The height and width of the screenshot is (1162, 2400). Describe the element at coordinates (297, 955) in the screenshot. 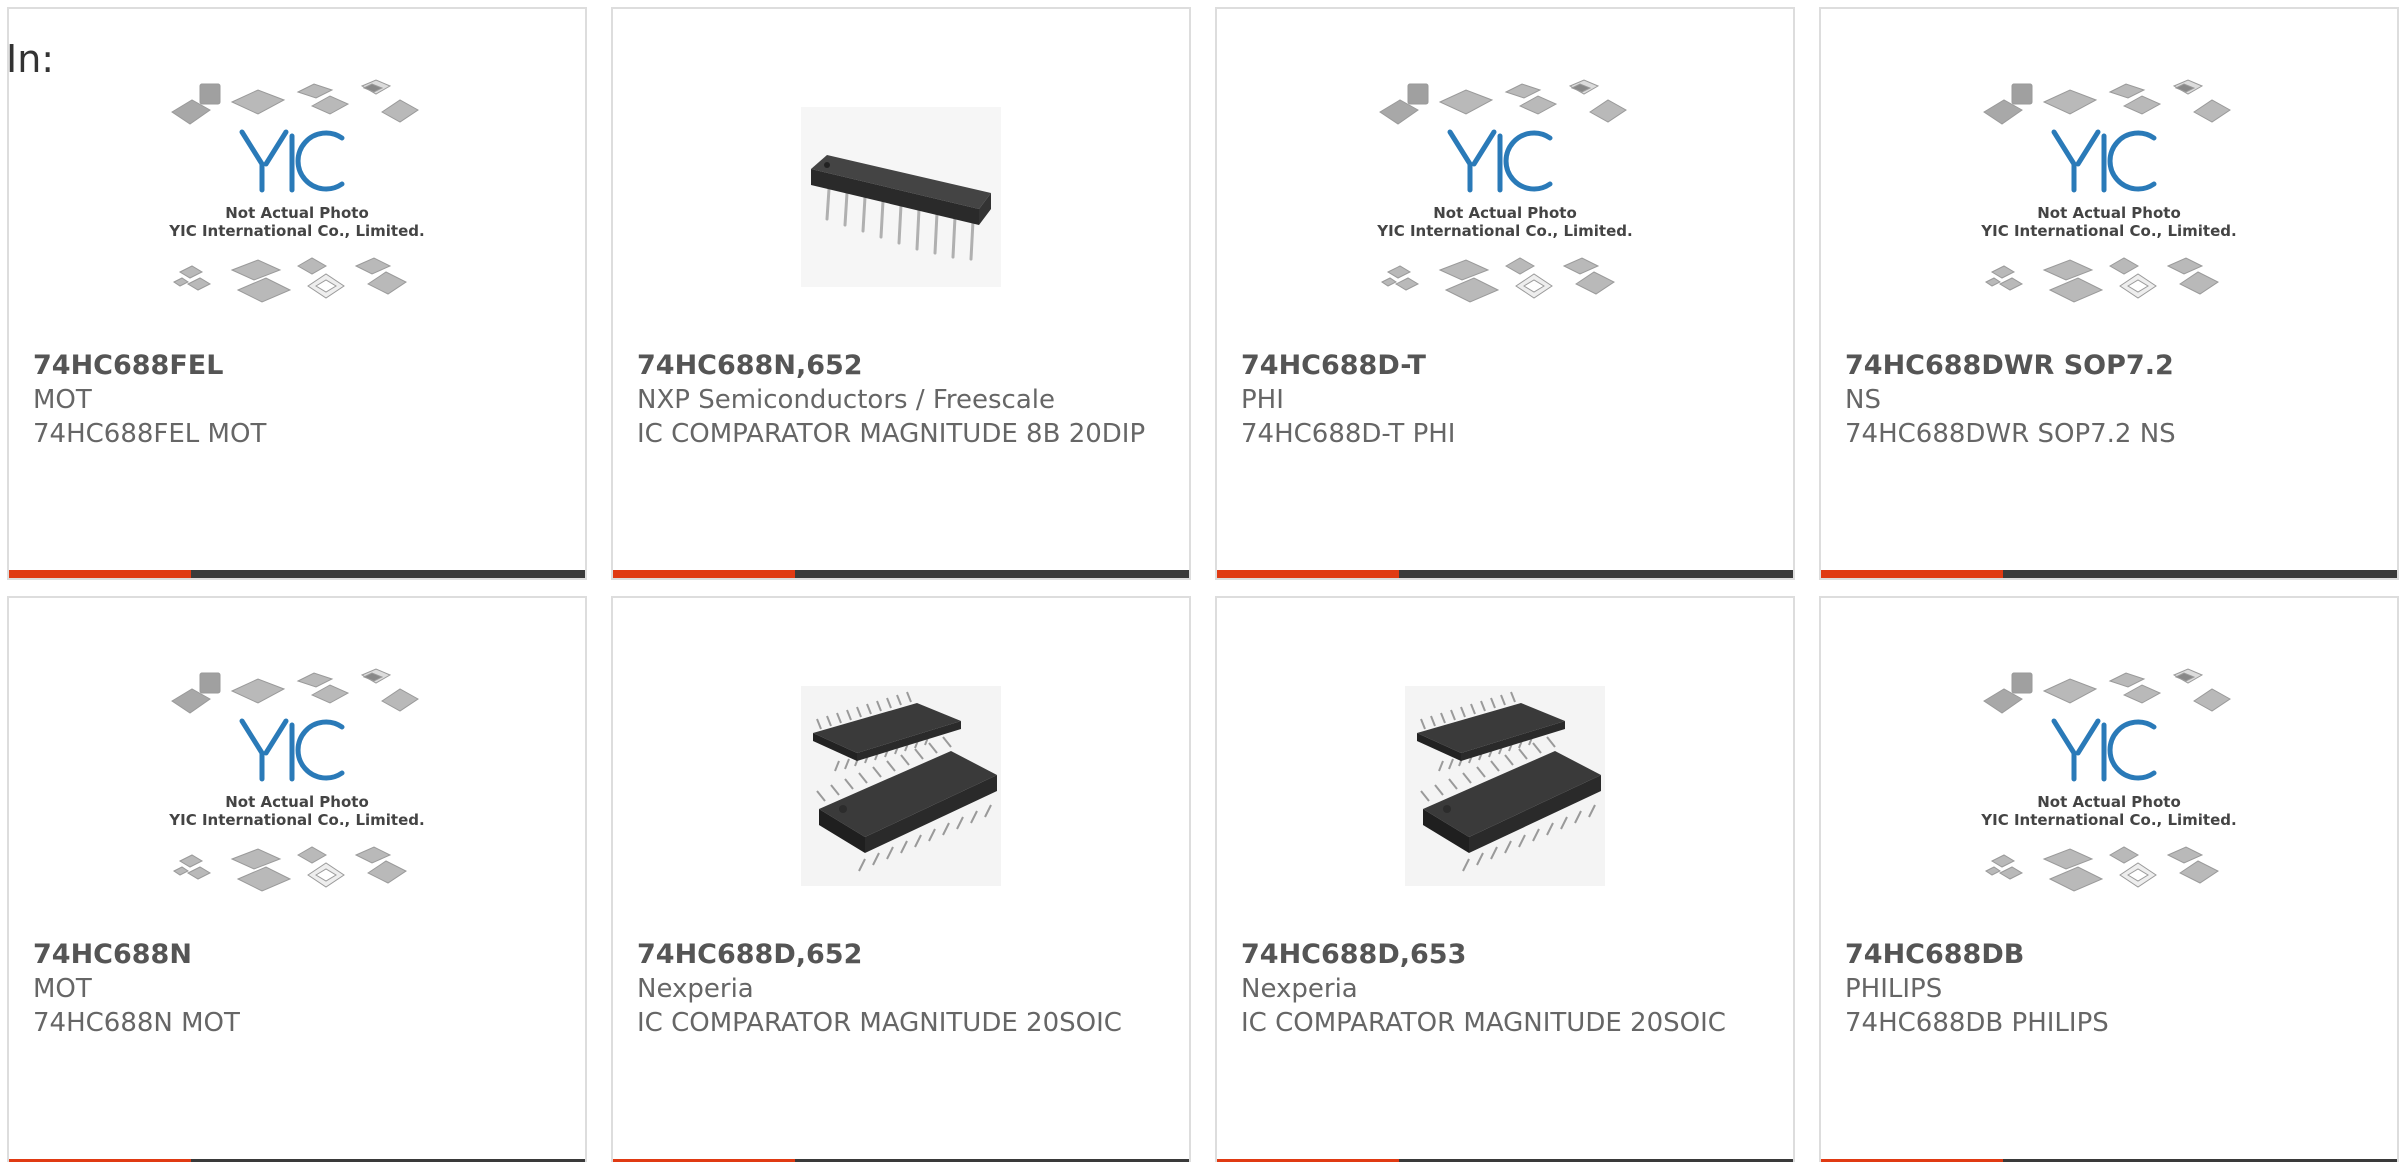

I see `part-number-link: 74HC688N` at that location.